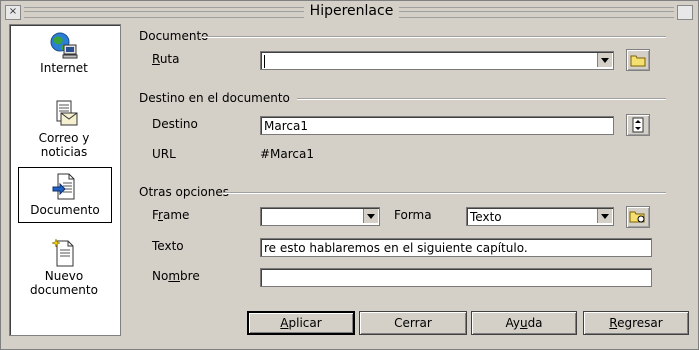 The width and height of the screenshot is (699, 350). Describe the element at coordinates (63, 186) in the screenshot. I see `document-icon` at that location.